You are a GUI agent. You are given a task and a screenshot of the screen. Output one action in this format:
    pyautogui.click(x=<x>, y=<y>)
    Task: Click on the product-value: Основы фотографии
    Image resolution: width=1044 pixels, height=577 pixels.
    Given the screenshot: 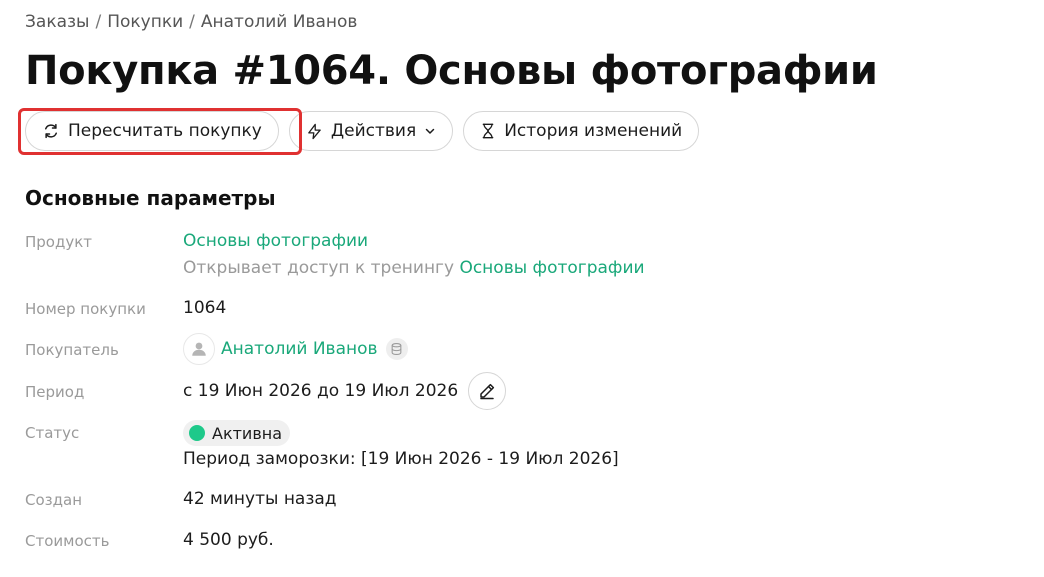 What is the action you would take?
    pyautogui.click(x=275, y=241)
    